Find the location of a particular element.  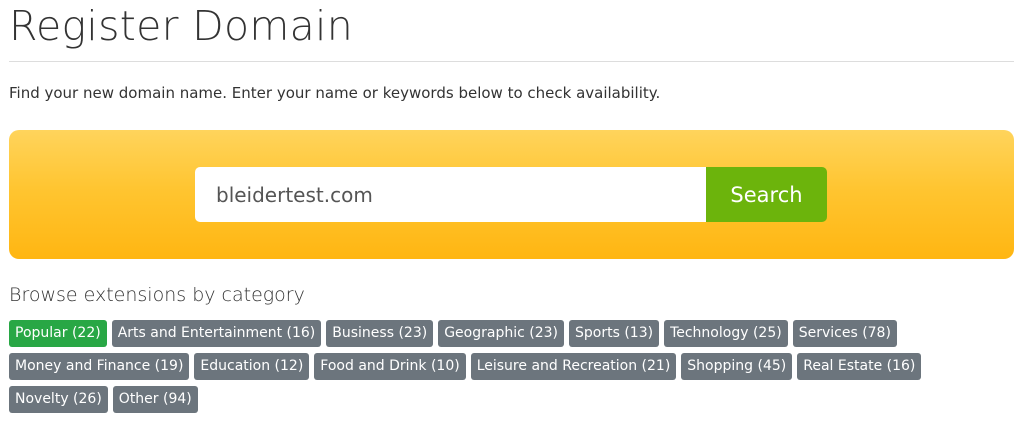

category-business: Business (23) is located at coordinates (380, 333).